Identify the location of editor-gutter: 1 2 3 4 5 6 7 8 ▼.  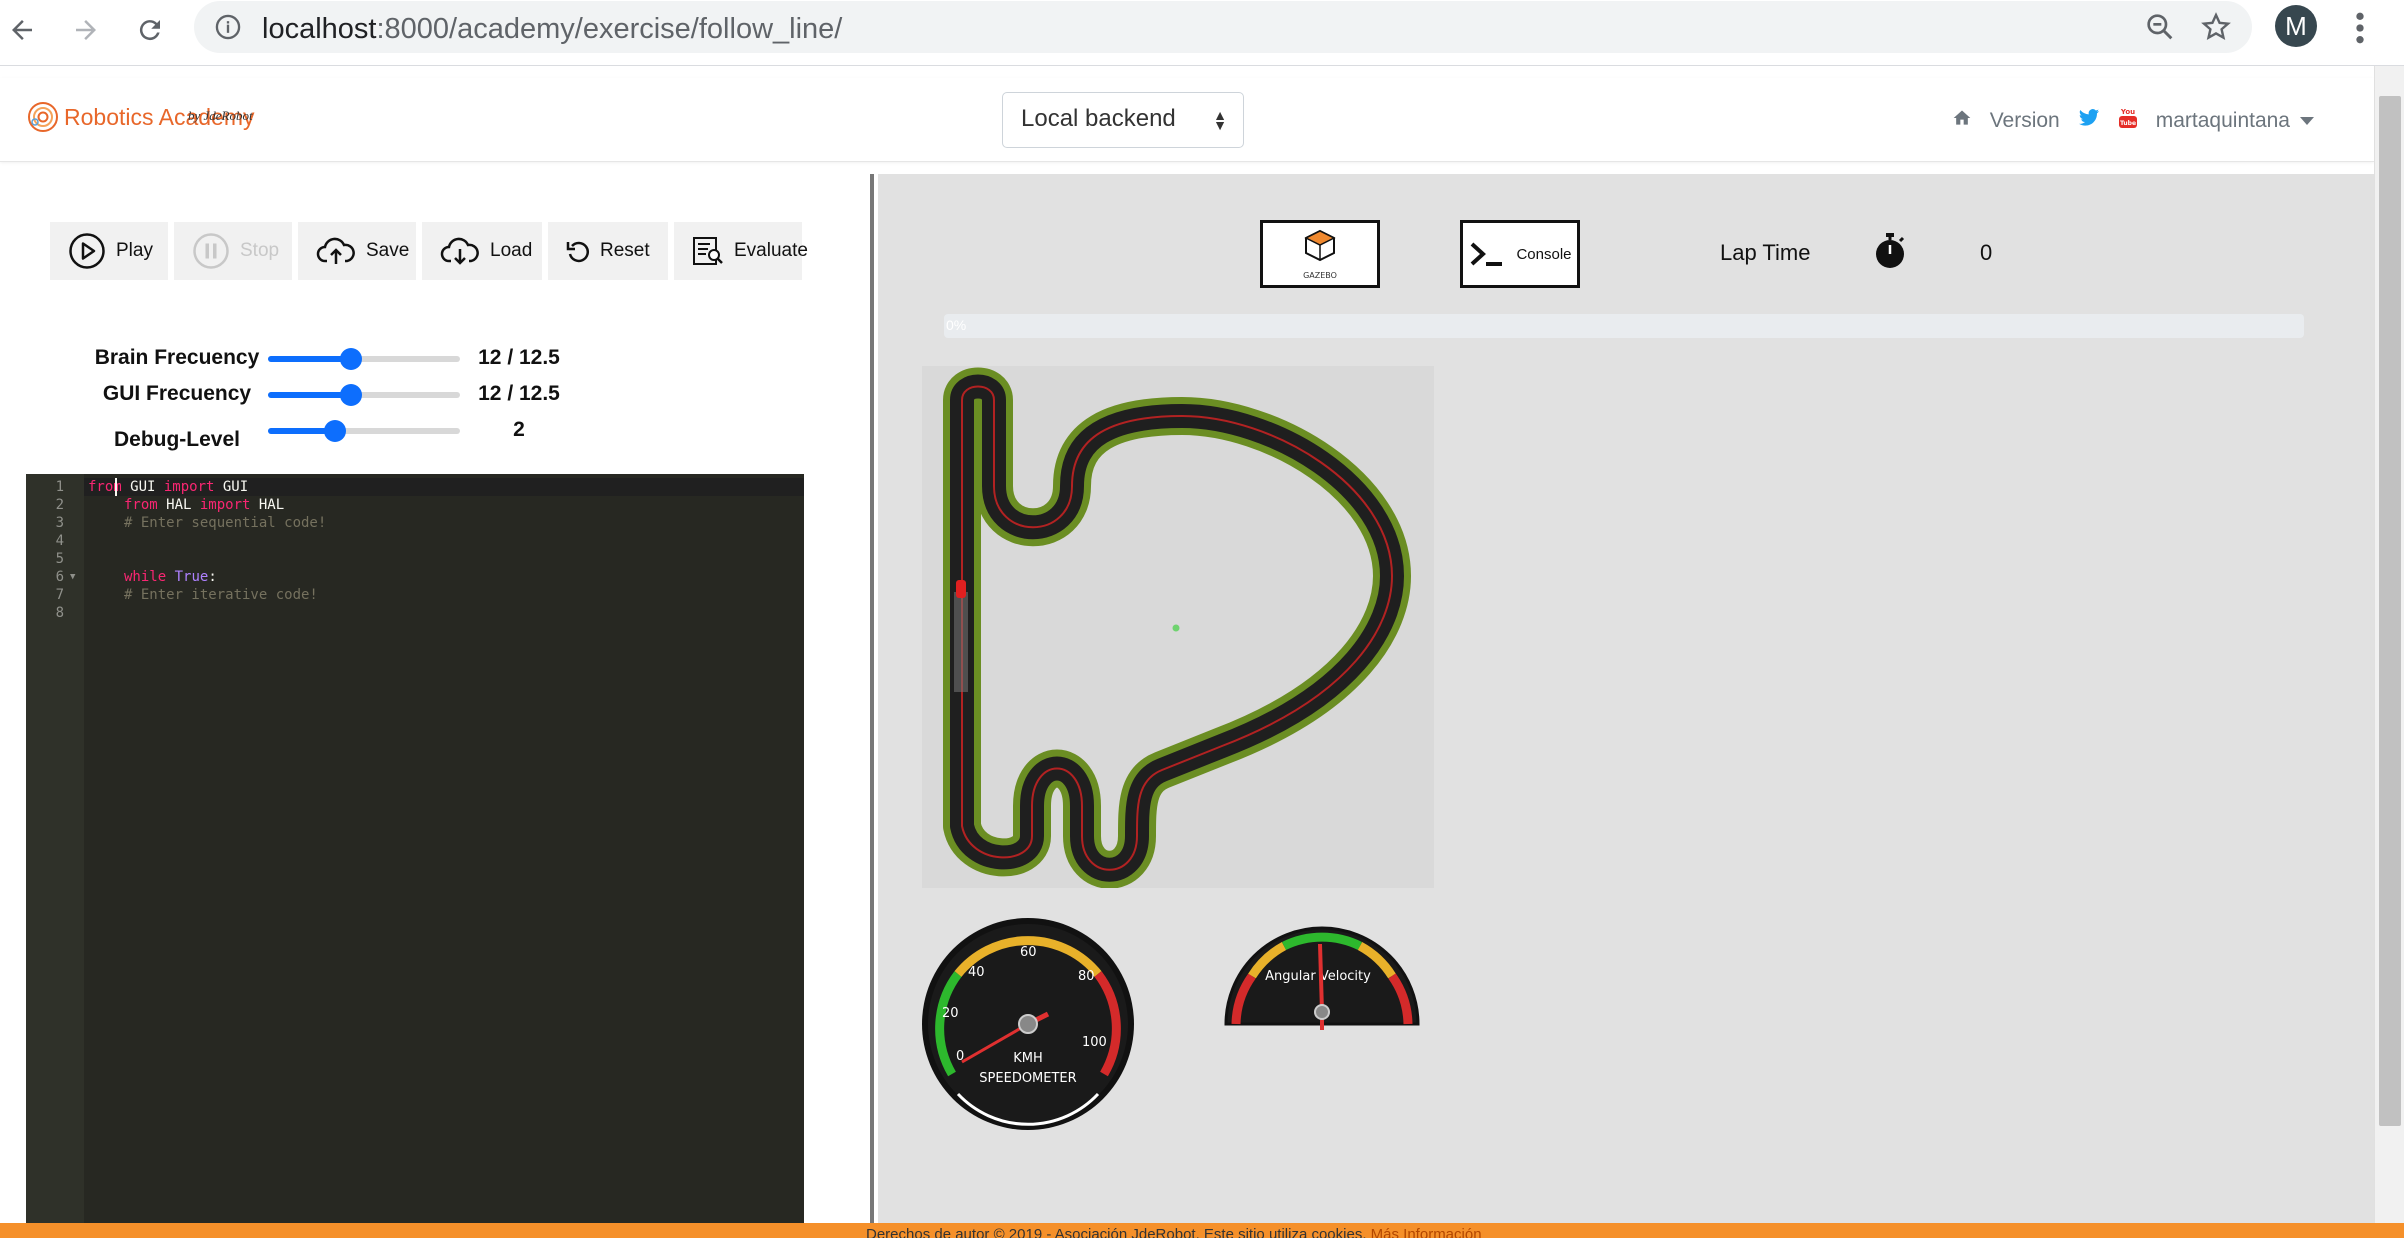
(55, 848).